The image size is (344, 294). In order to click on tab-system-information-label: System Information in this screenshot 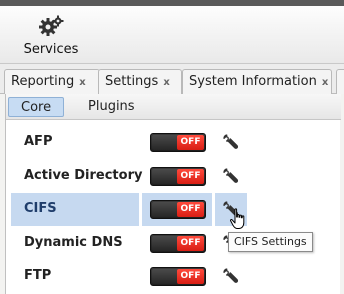, I will do `click(253, 81)`.